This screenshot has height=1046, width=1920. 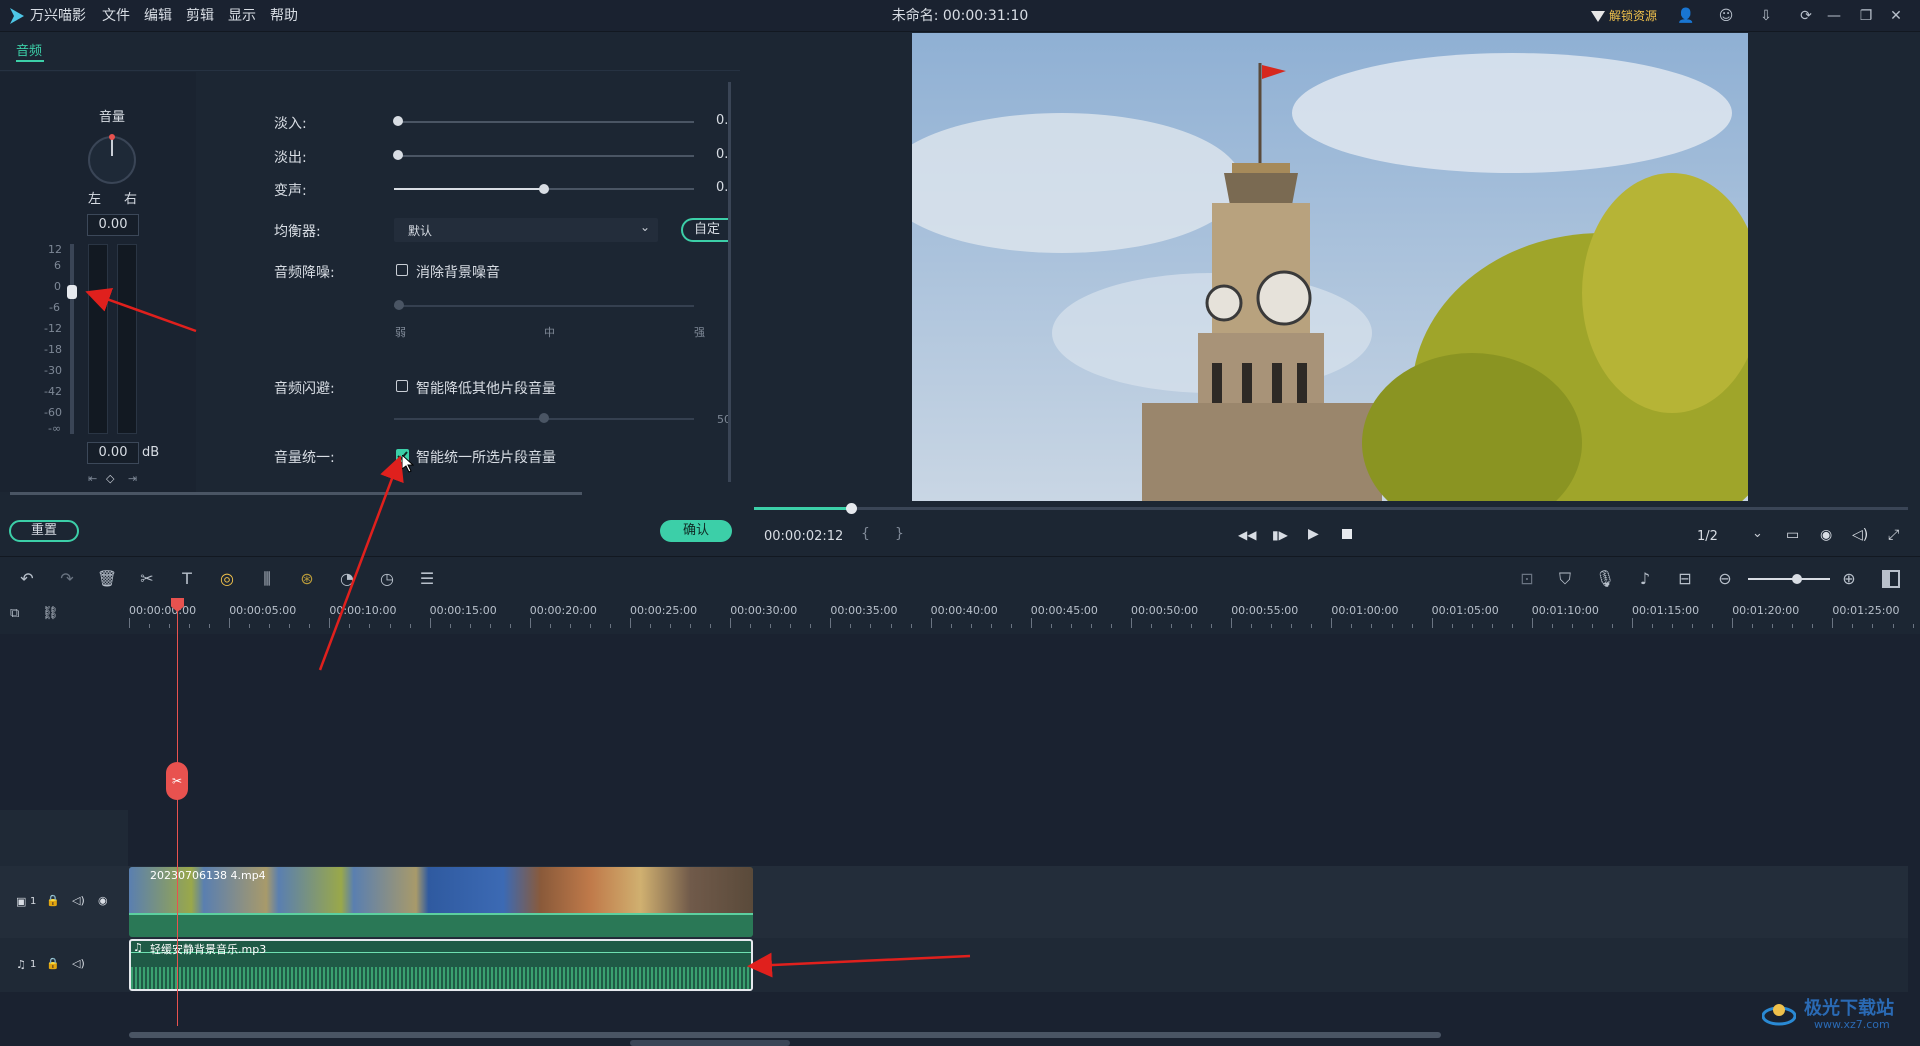 What do you see at coordinates (1849, 1008) in the screenshot?
I see `watermark-text: 极光下载站` at bounding box center [1849, 1008].